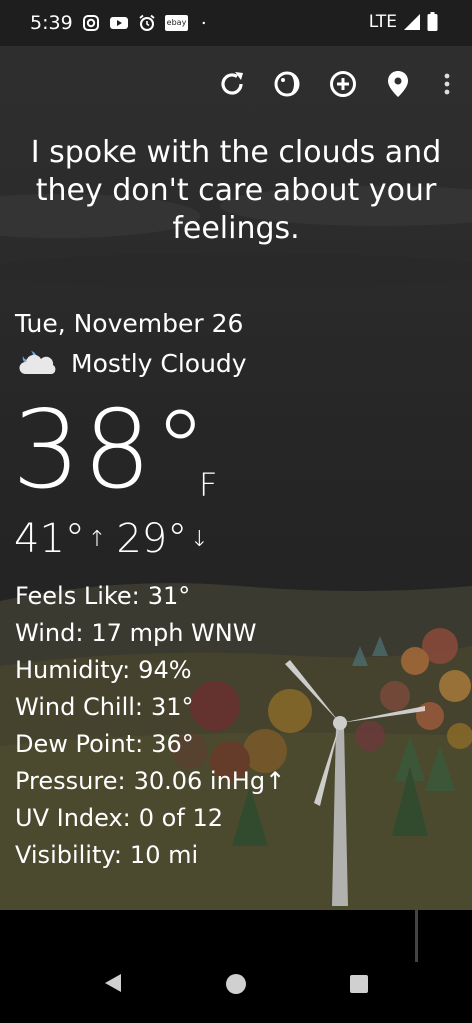  I want to click on location-button, so click(398, 84).